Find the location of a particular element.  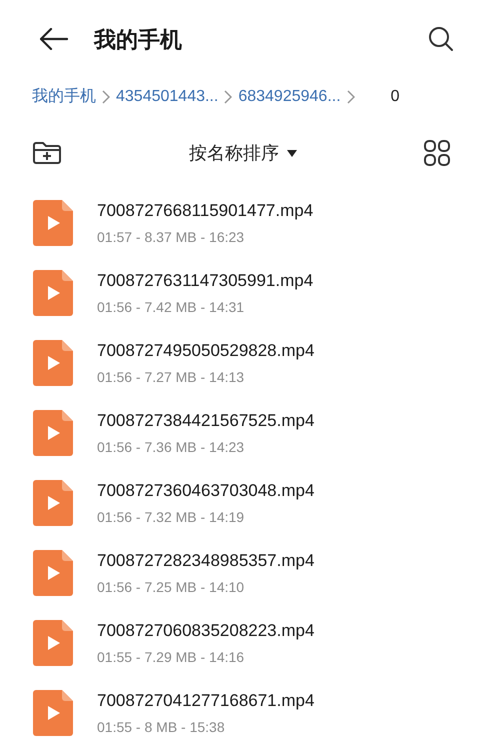

dropdown-caret-icon is located at coordinates (292, 153).